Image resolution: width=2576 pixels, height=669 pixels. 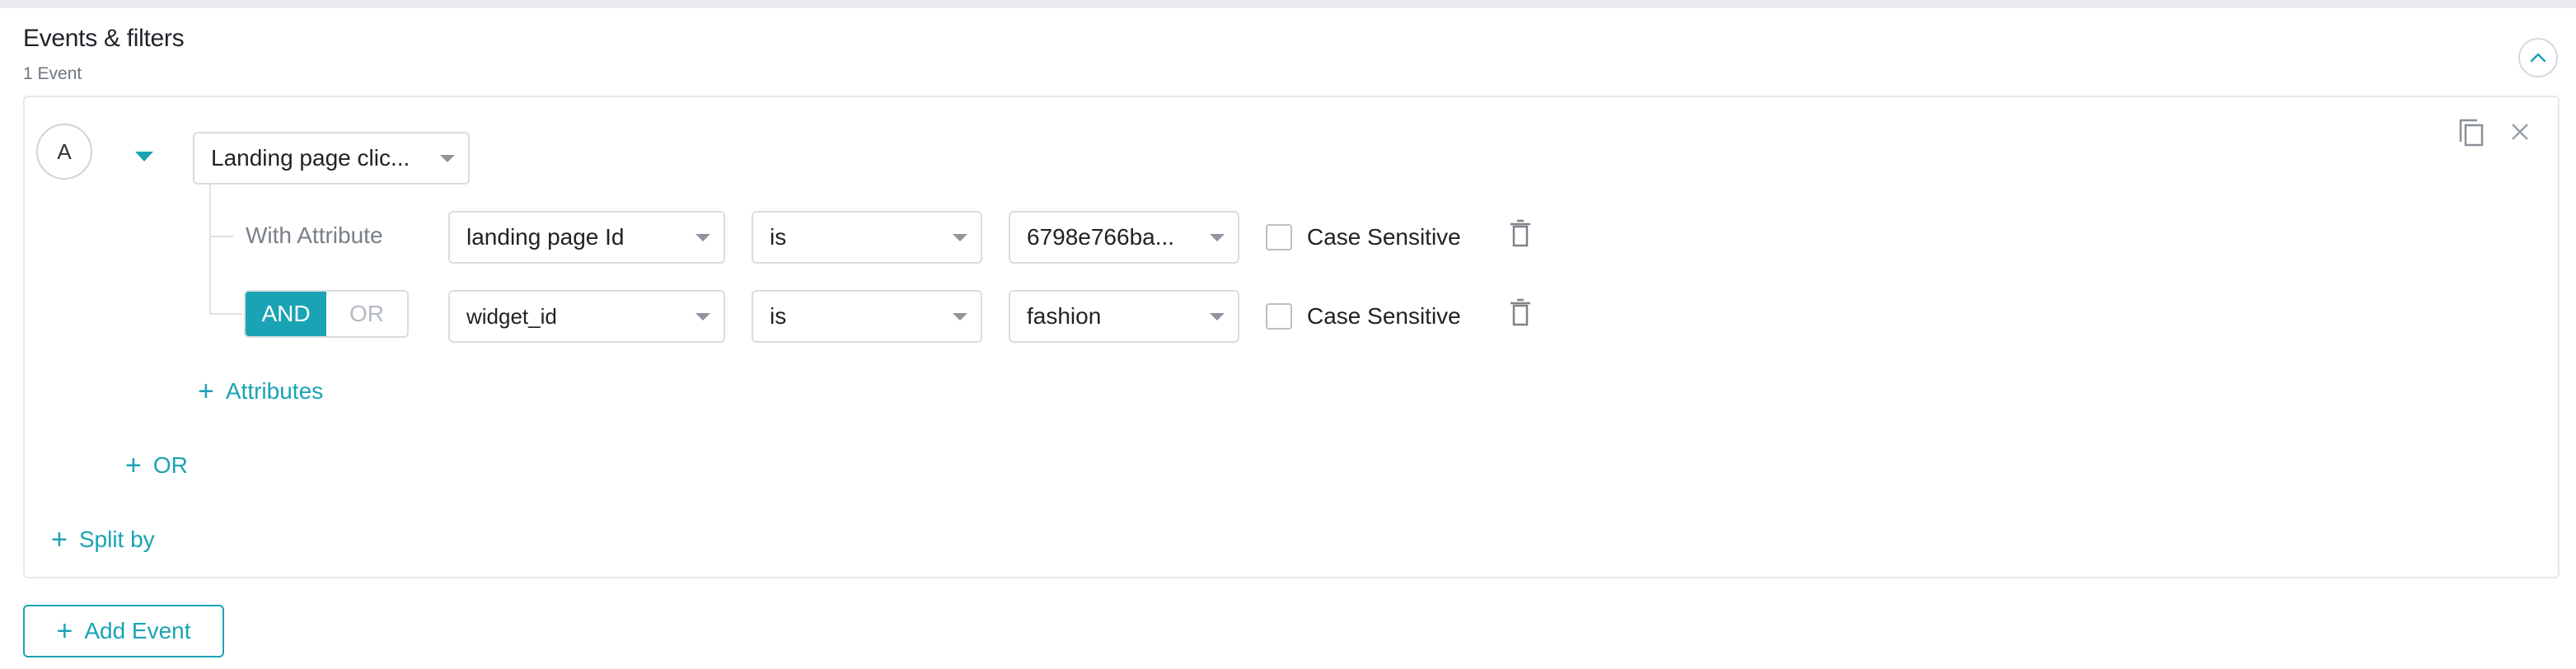 I want to click on attribute-select: widget_id, so click(x=586, y=317).